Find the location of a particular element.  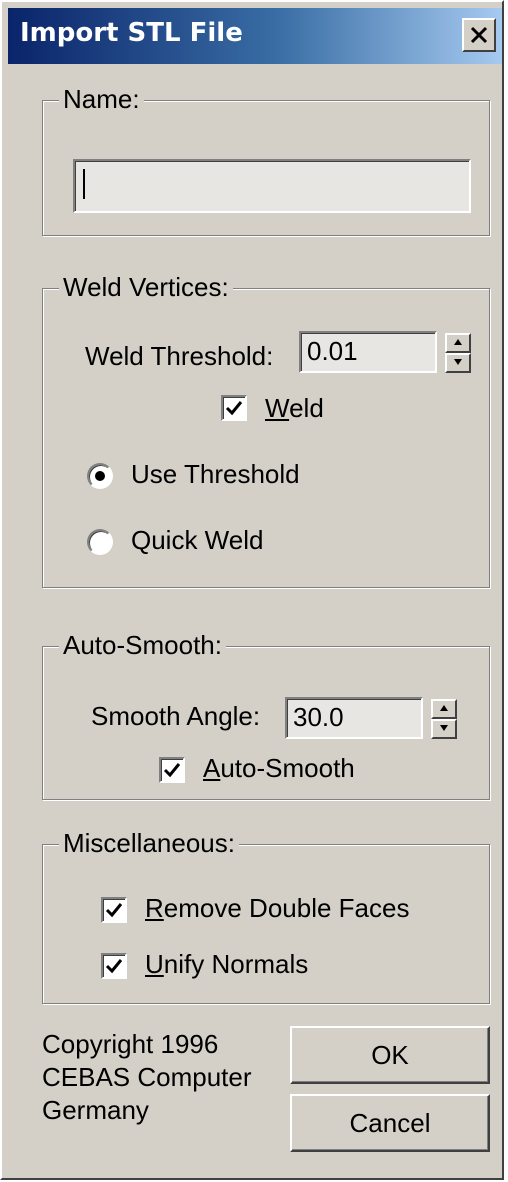

weld-threshold-spinner is located at coordinates (458, 353).